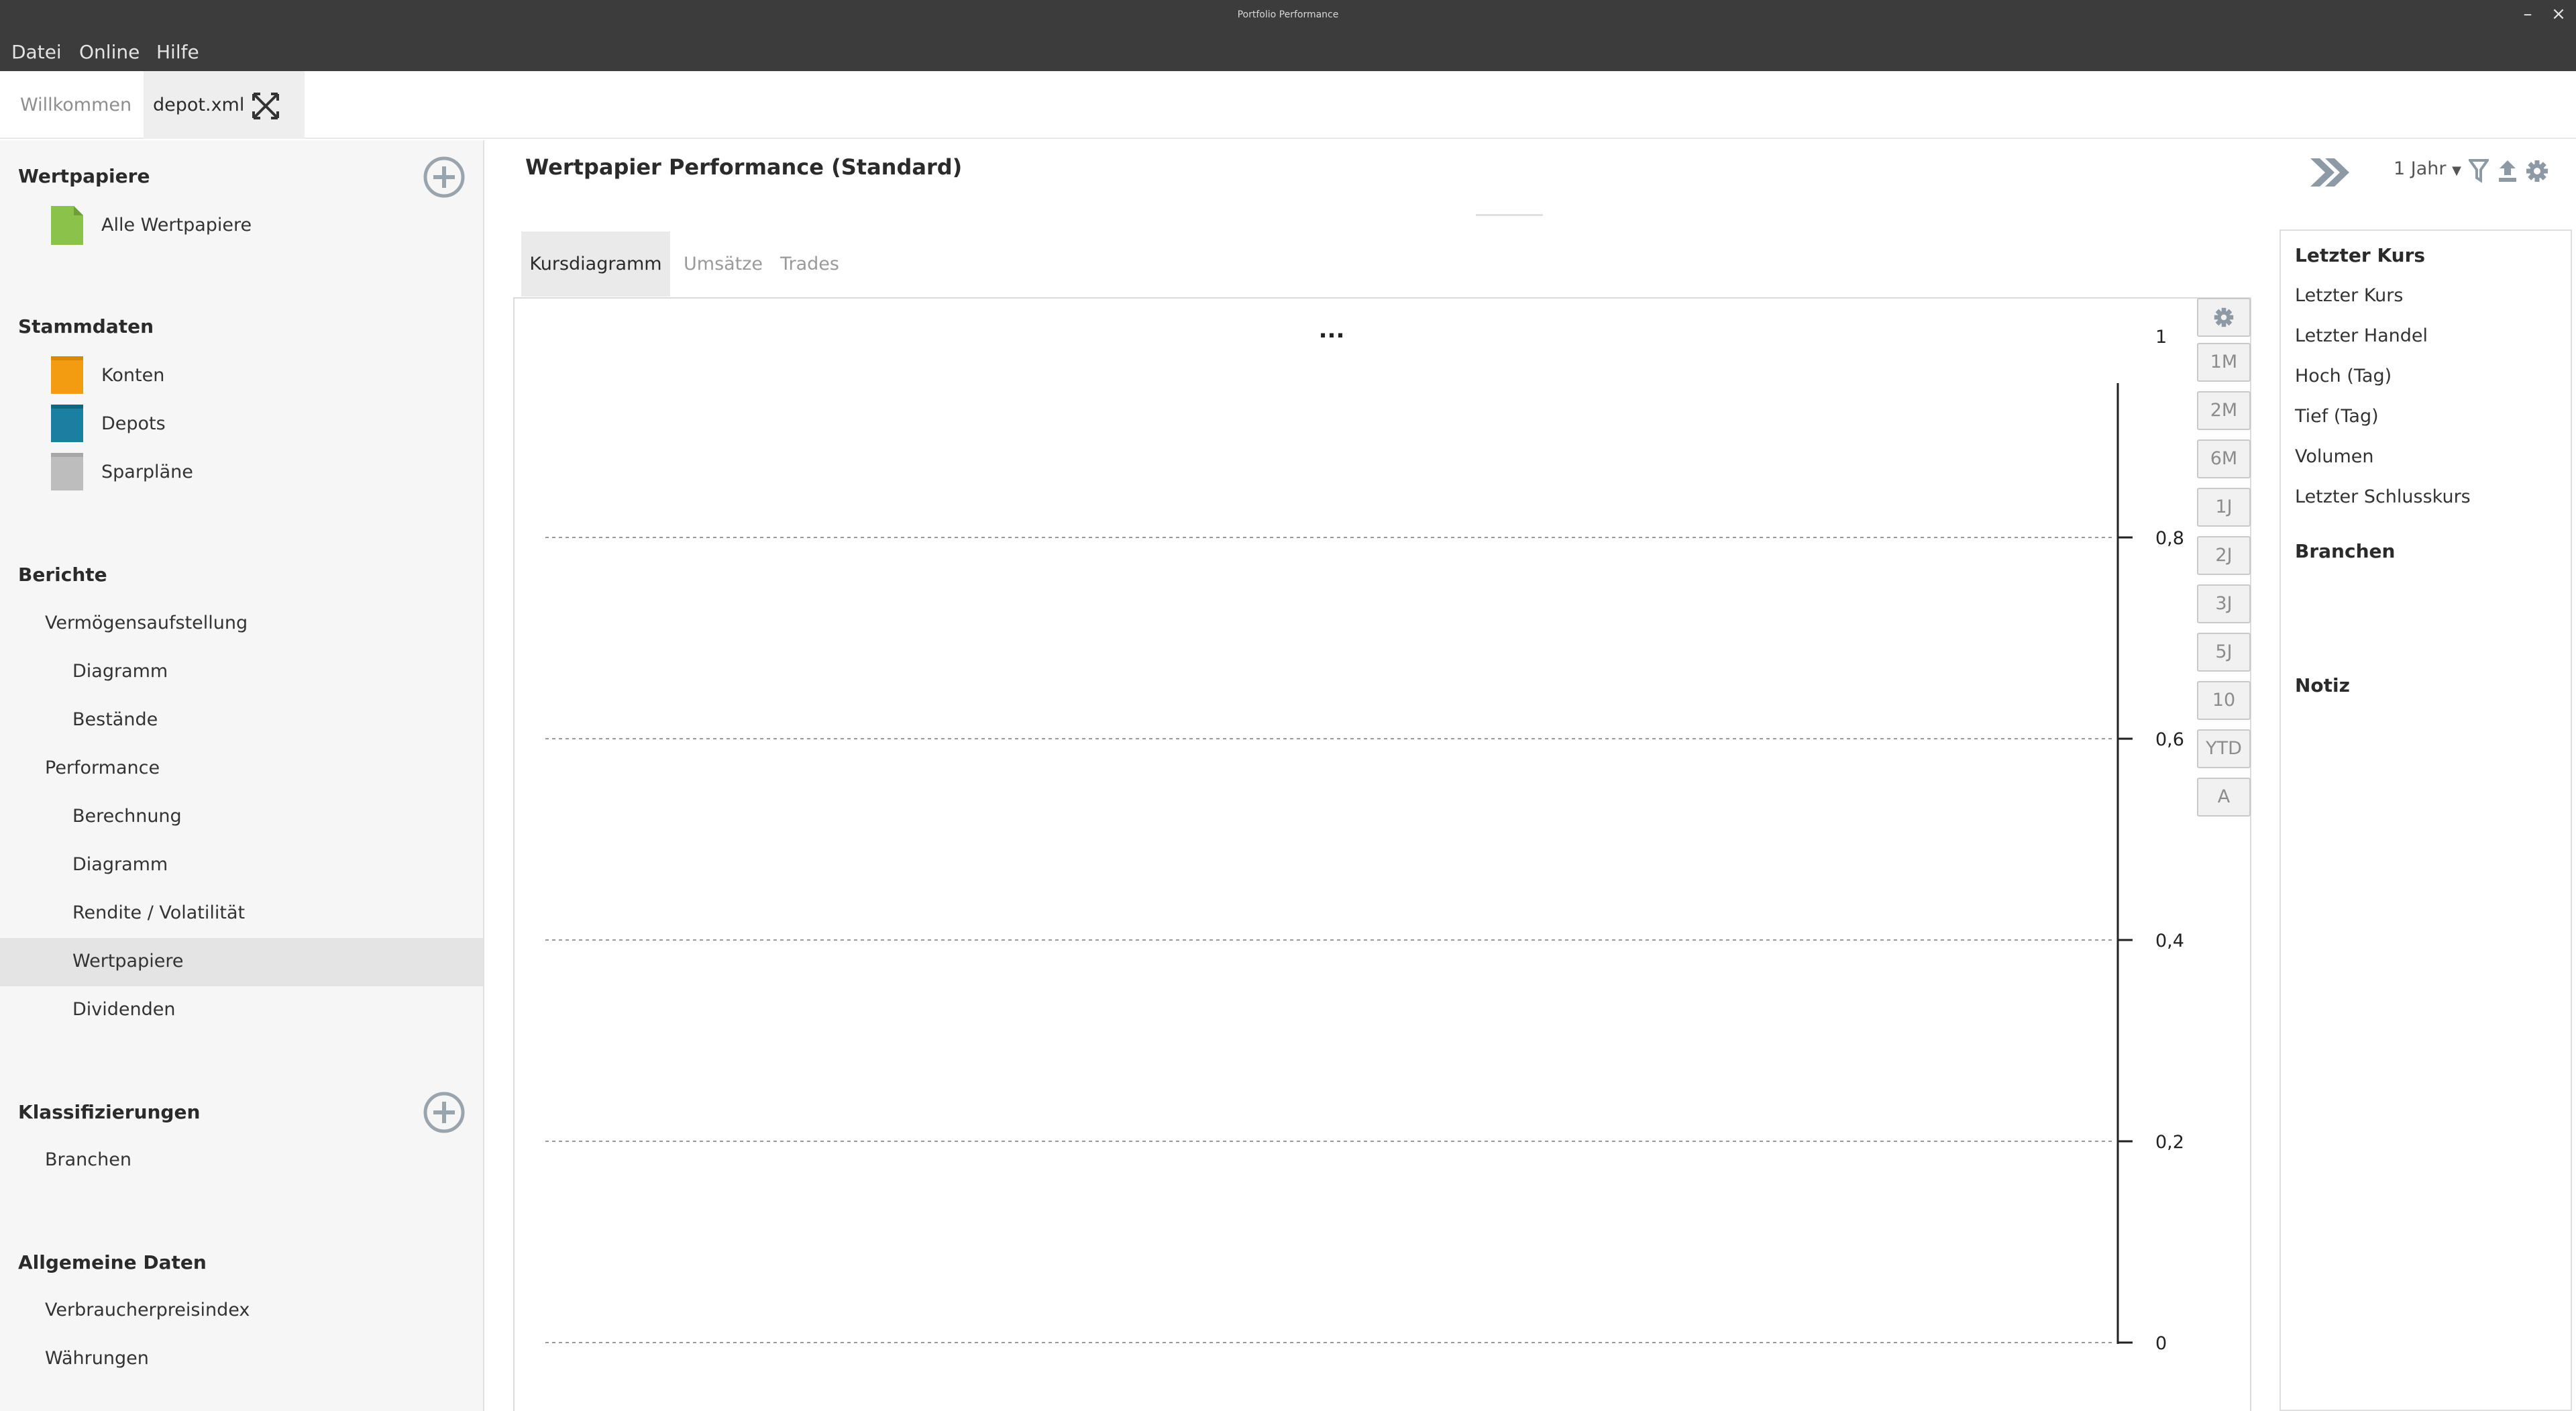 This screenshot has height=1411, width=2576. I want to click on menu-bar: Datei Online Hilfe, so click(1288, 52).